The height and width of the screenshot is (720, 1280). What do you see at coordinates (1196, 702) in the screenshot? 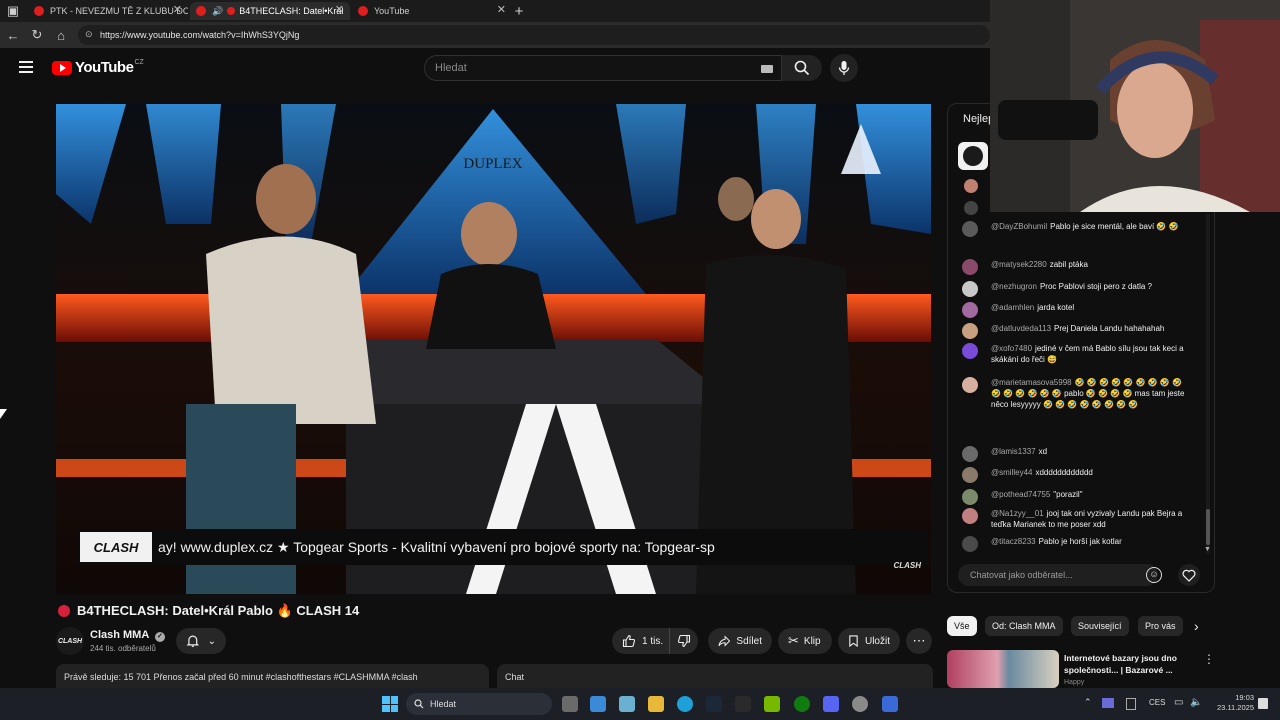
I see `volume-icon: 🔈` at bounding box center [1196, 702].